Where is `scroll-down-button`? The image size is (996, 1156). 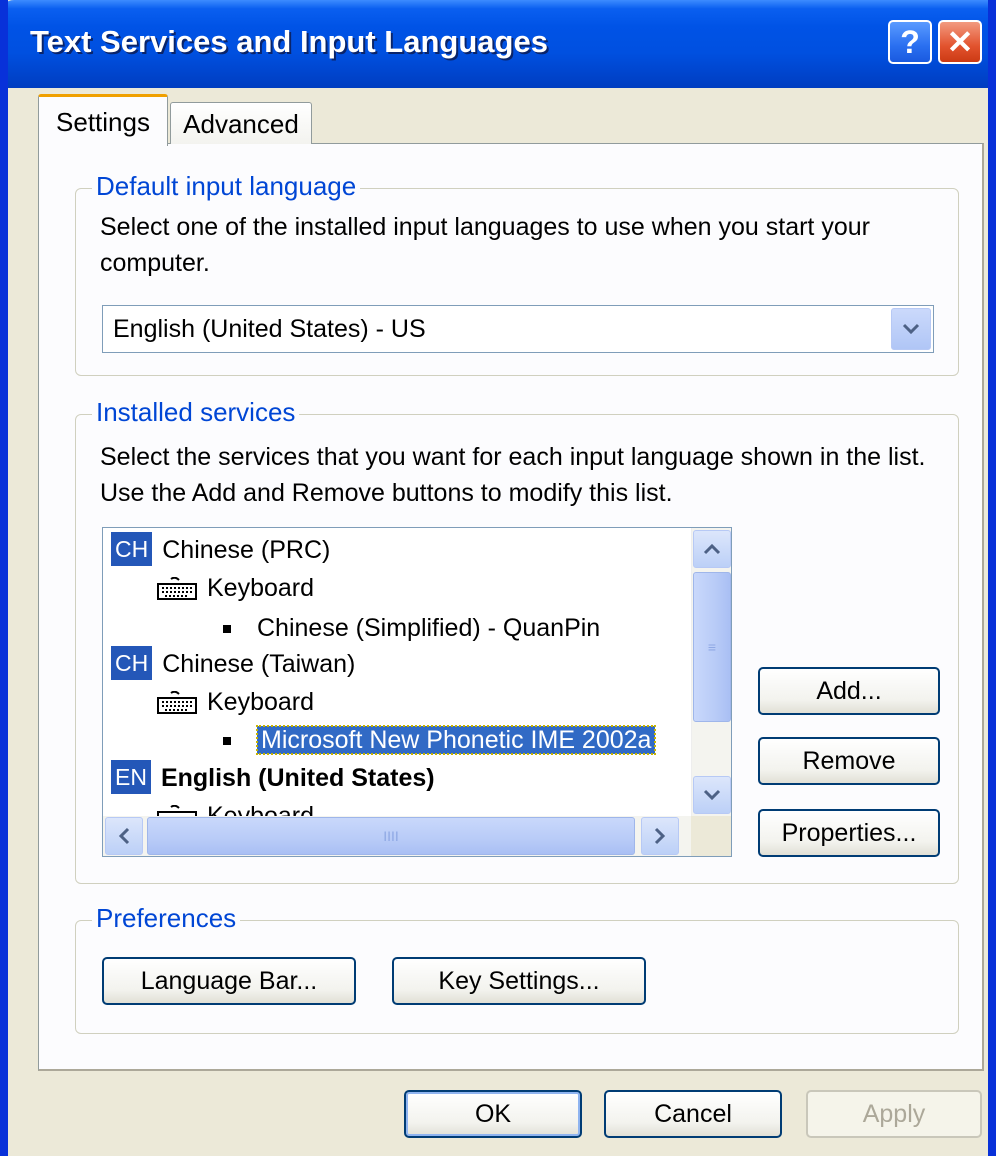
scroll-down-button is located at coordinates (712, 795).